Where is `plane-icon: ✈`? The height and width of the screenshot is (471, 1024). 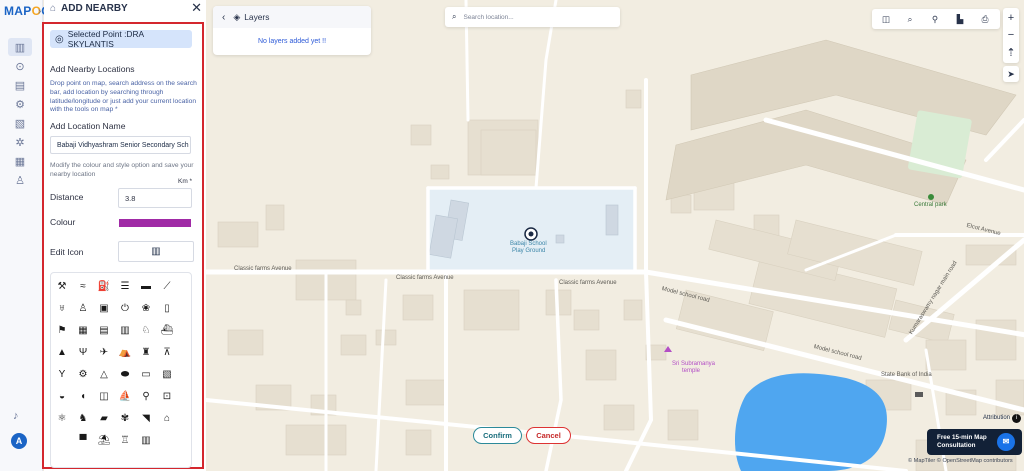 plane-icon: ✈ is located at coordinates (104, 353).